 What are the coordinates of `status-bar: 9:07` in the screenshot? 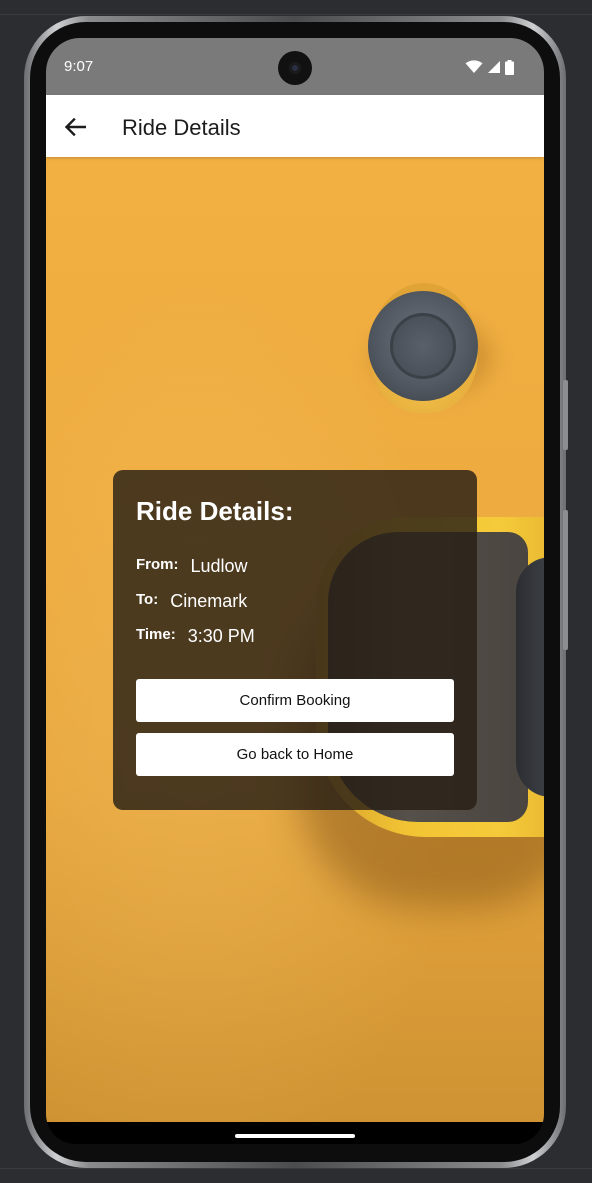 It's located at (295, 66).